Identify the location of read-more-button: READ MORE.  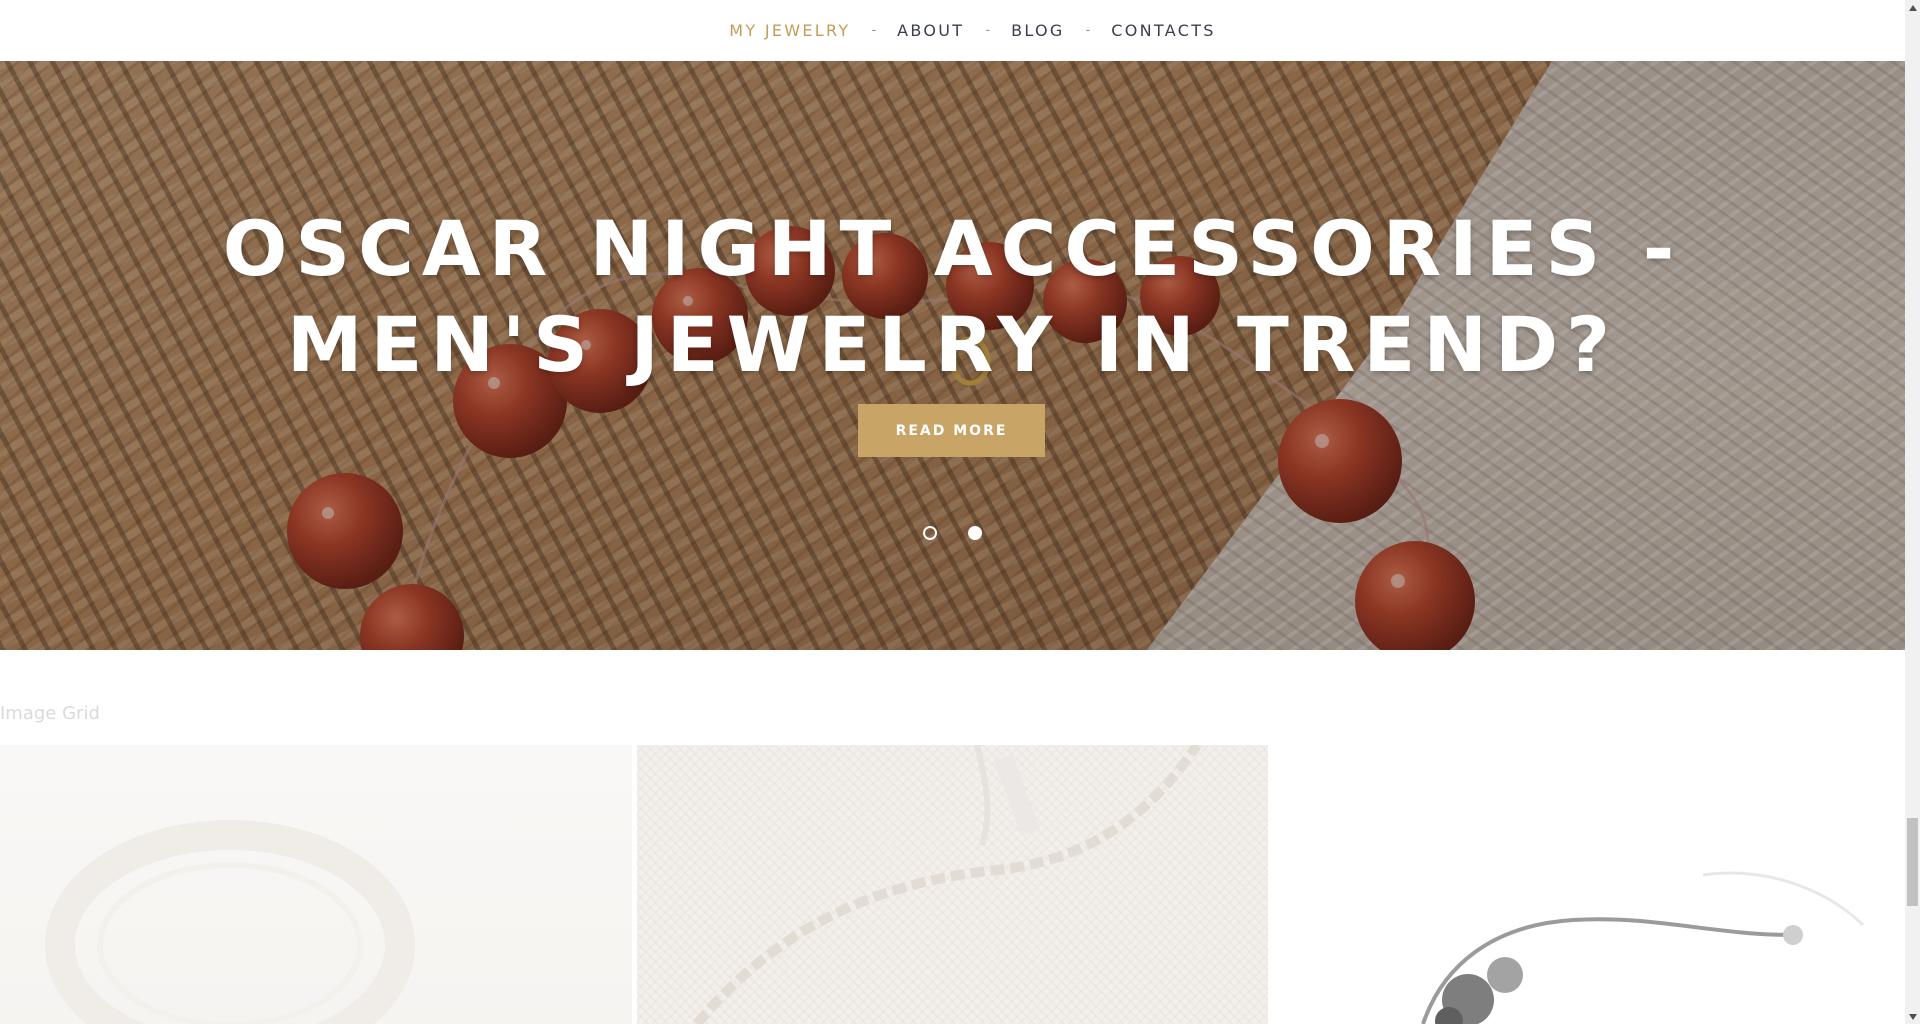
(951, 430).